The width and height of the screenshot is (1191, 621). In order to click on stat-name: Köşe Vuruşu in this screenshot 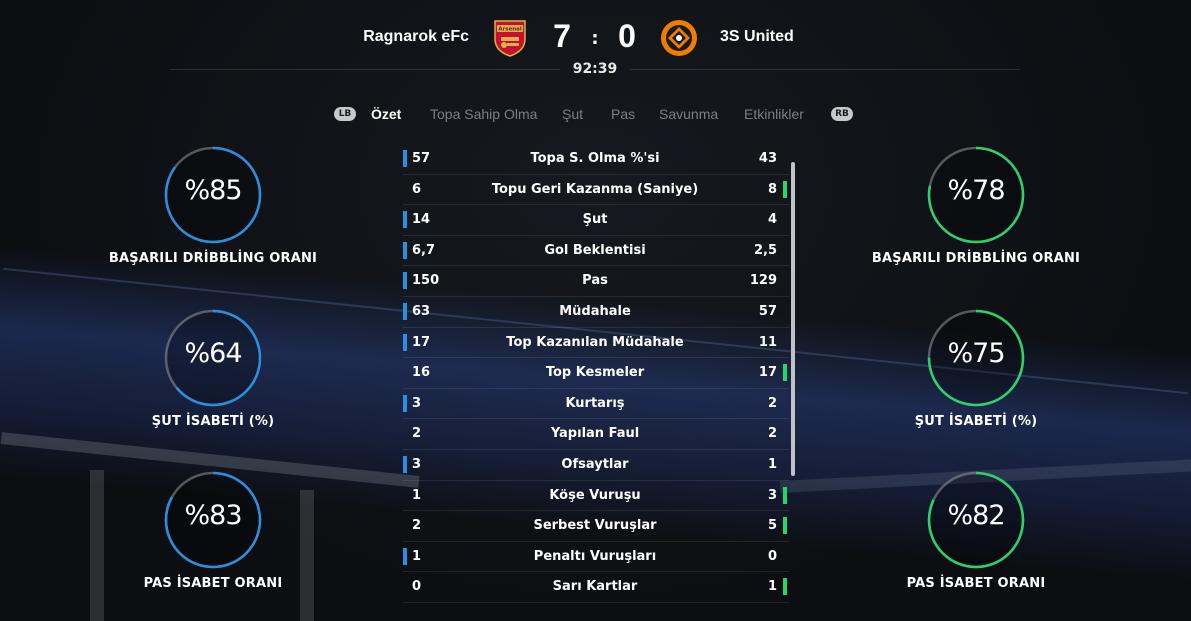, I will do `click(595, 495)`.